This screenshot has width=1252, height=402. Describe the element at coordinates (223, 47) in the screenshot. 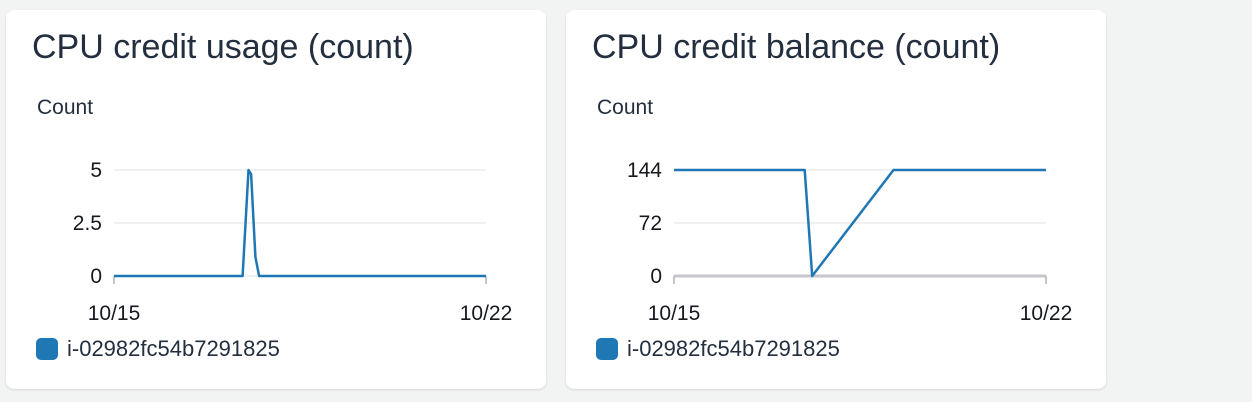

I see `widget-title: CPU credit usage (count)` at that location.